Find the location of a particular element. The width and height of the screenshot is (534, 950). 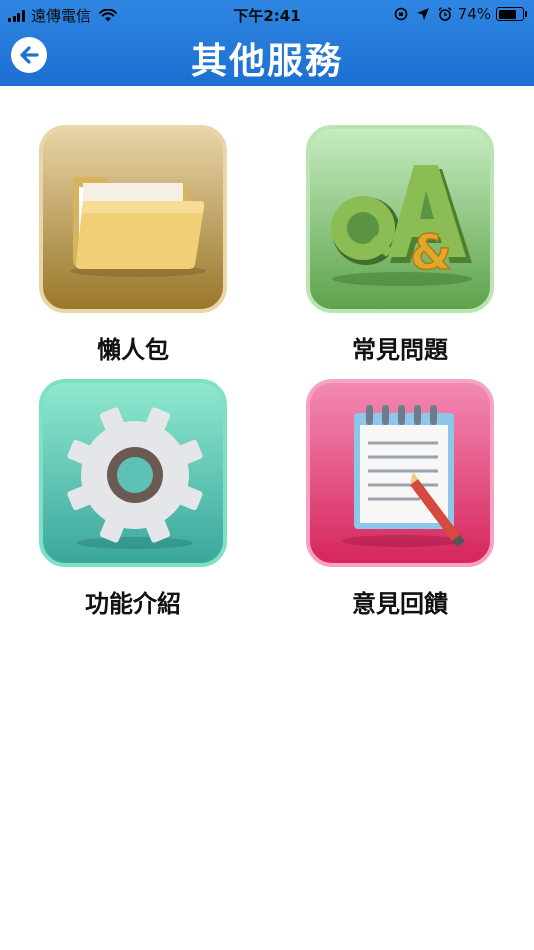

page-title: 其他服務 is located at coordinates (266, 61).